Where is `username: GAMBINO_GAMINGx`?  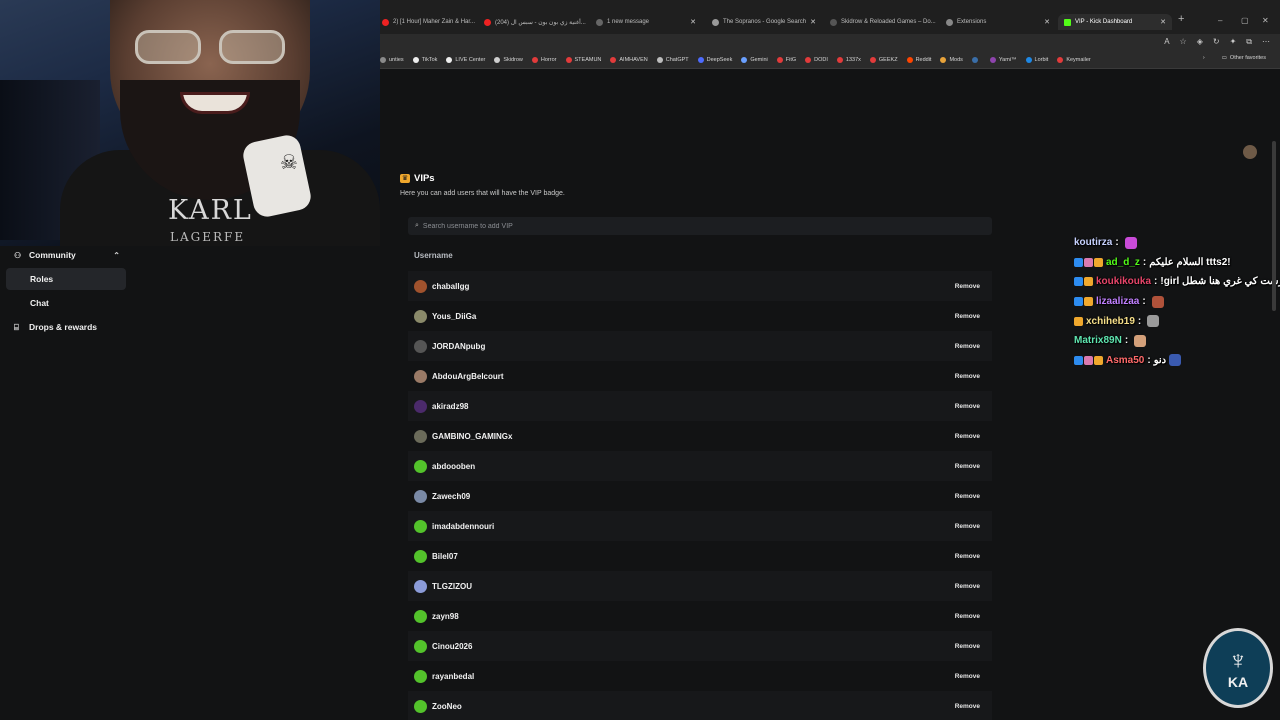
username: GAMBINO_GAMINGx is located at coordinates (472, 436).